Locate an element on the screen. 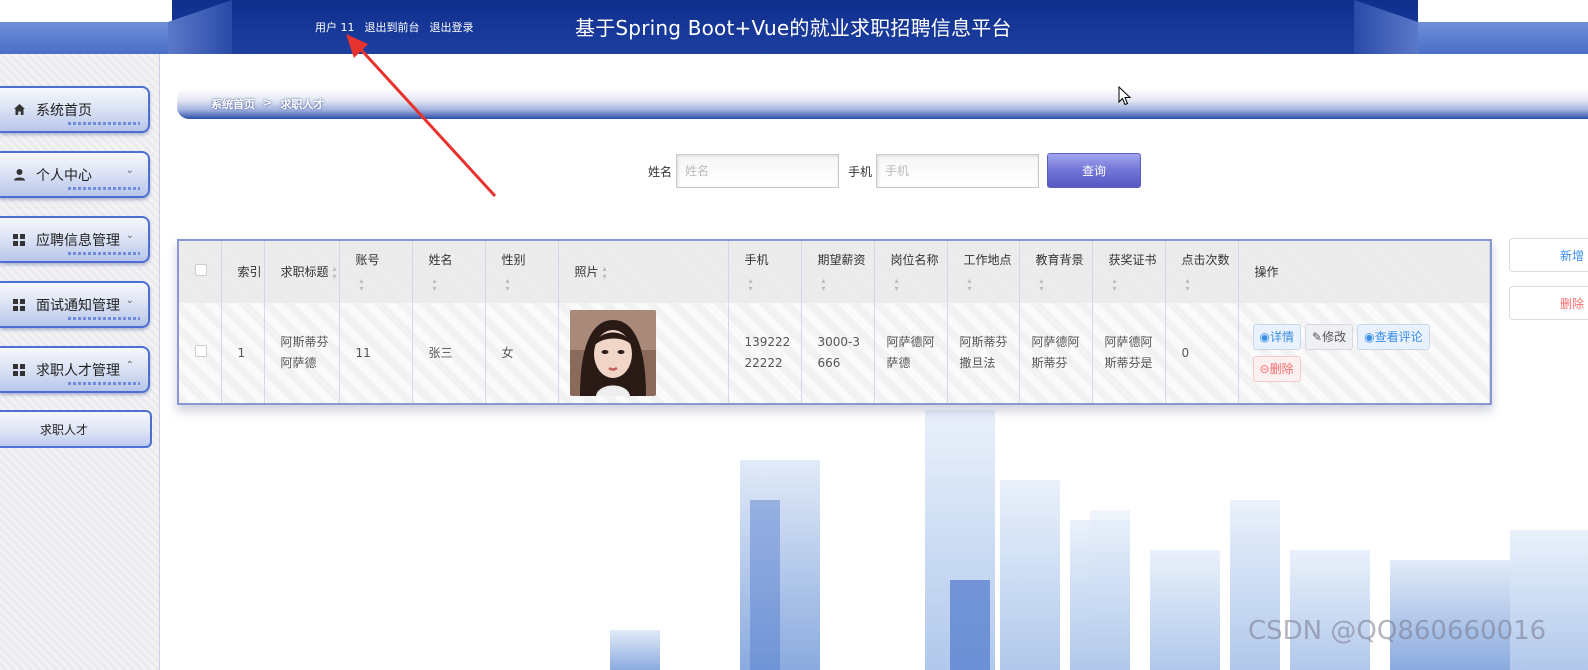 The image size is (1588, 670). sidebar-item-application-management: 应聘信息管理 ⌄ is located at coordinates (75, 239).